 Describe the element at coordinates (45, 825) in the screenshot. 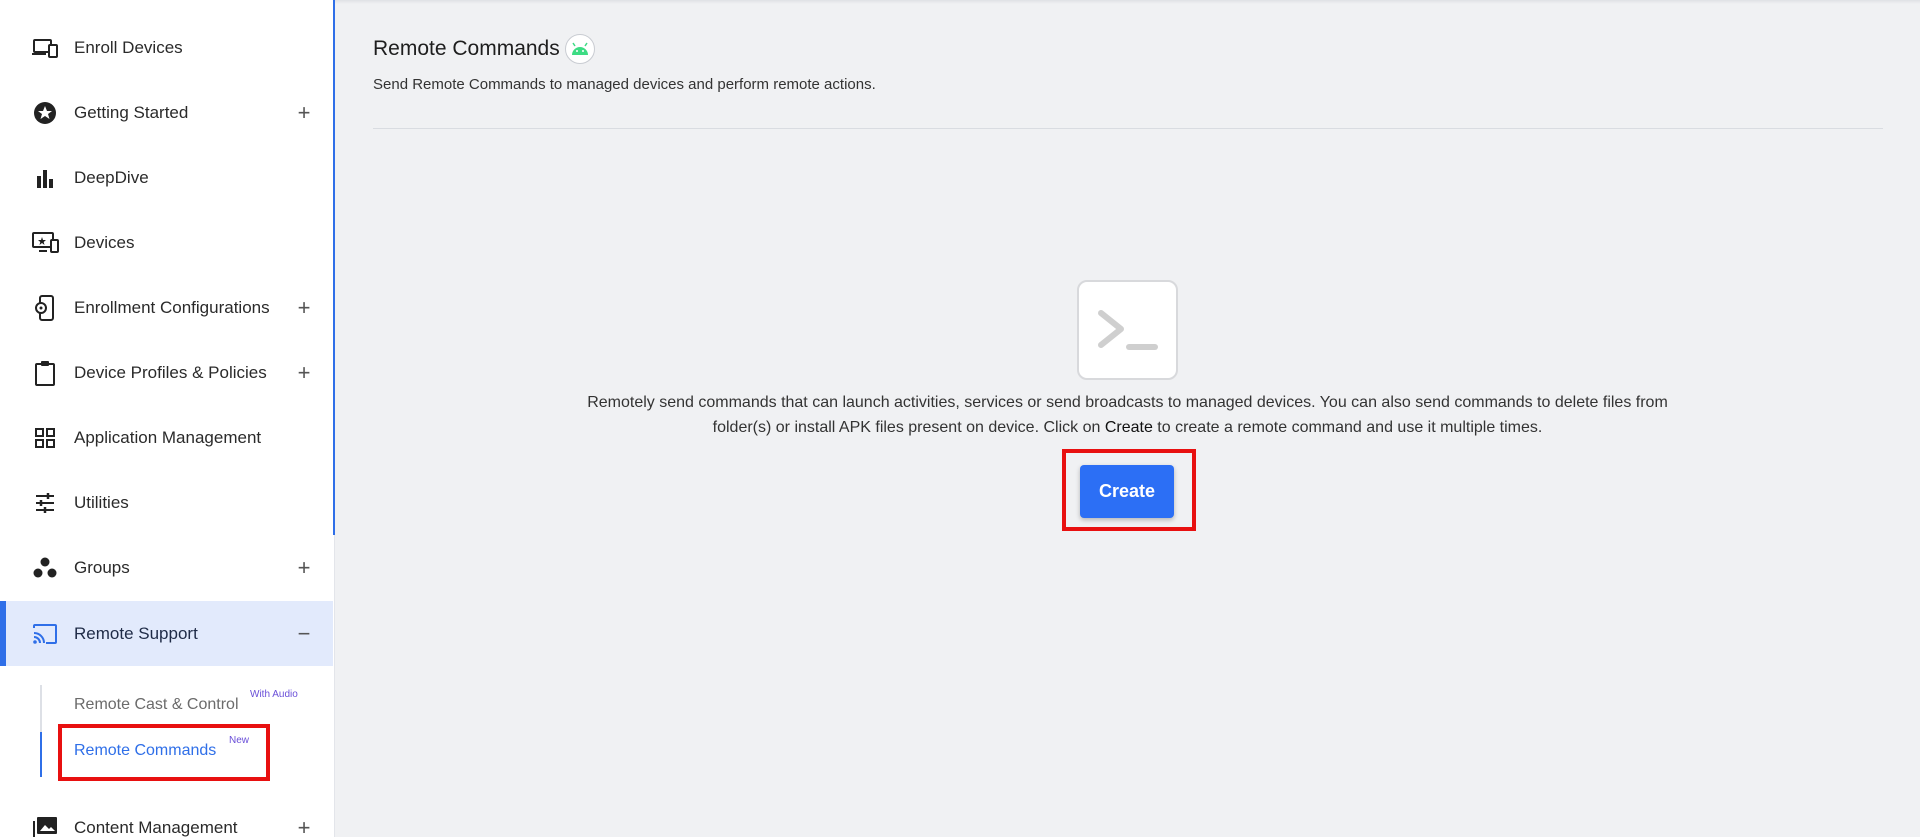

I see `images-icon` at that location.